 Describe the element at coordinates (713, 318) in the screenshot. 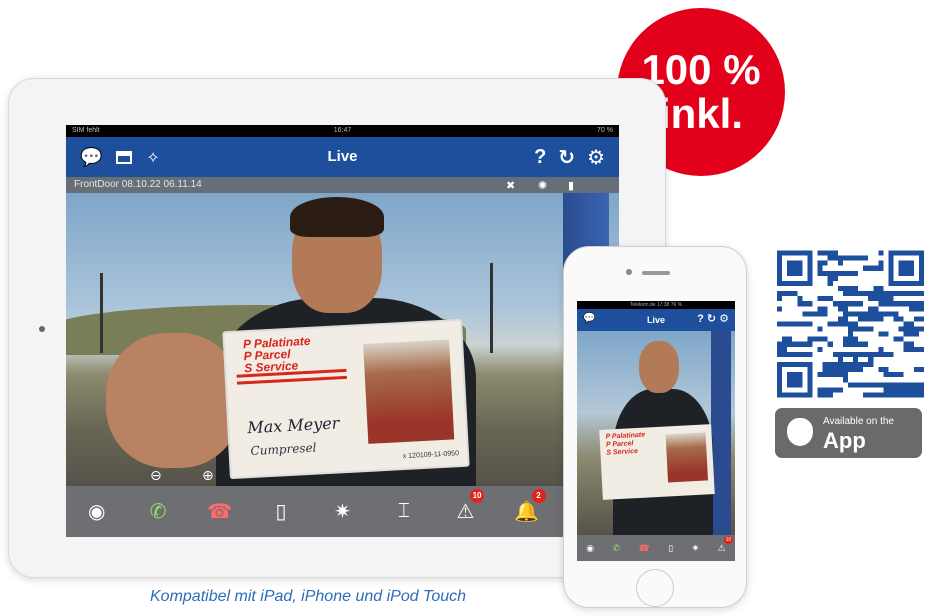

I see `iphone-nav-actions: ? ↻ ⚙` at that location.